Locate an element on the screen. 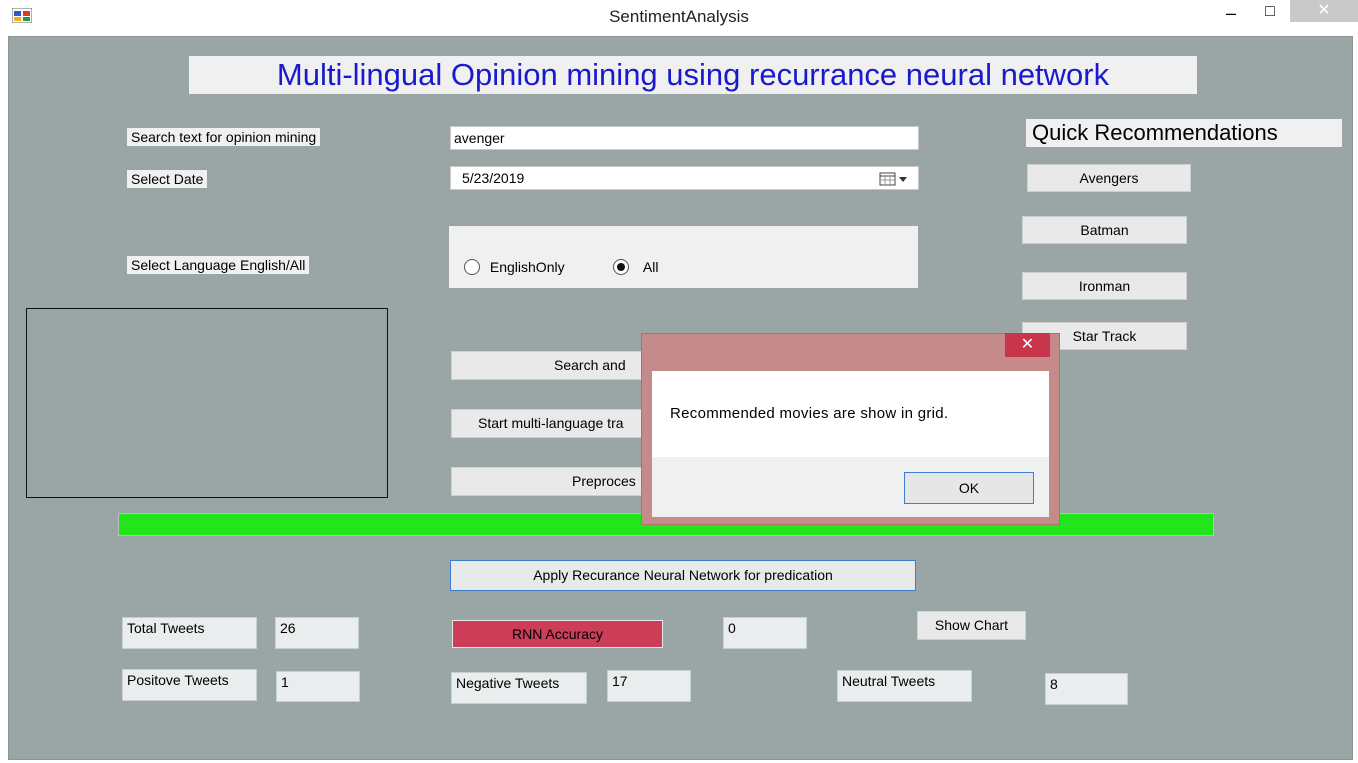  rnn-accuracy-label: RNN Accuracy is located at coordinates (557, 634).